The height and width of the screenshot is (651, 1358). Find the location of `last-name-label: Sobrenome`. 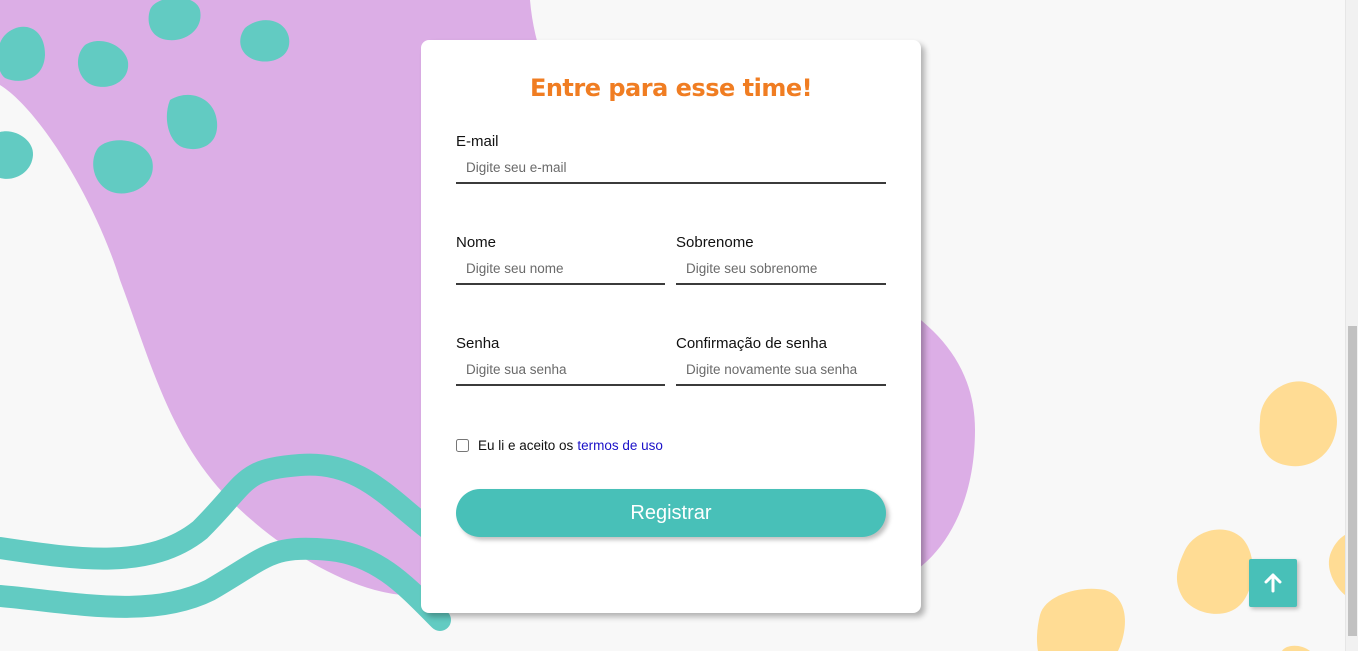

last-name-label: Sobrenome is located at coordinates (715, 242).